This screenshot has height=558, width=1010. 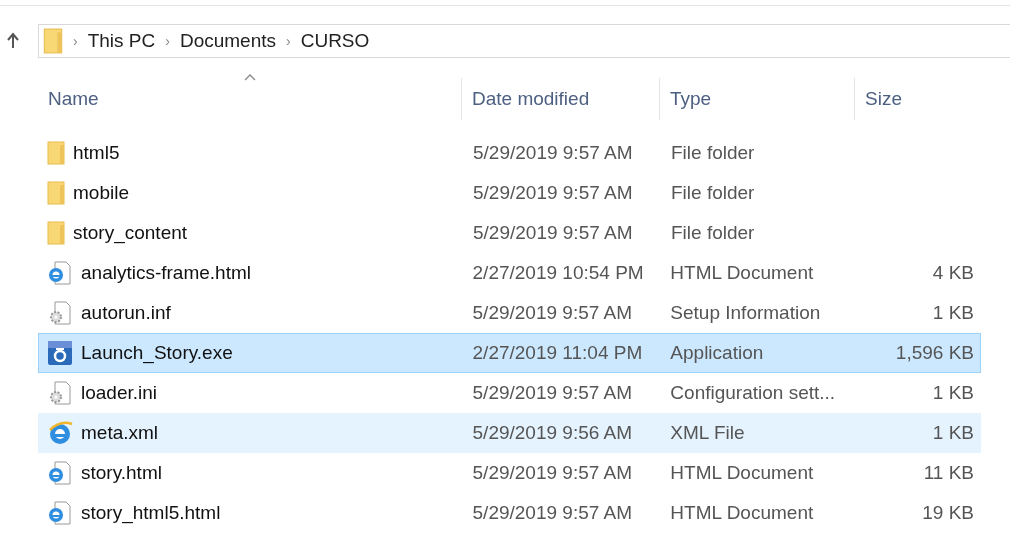 What do you see at coordinates (707, 432) in the screenshot?
I see `file-type: XML File` at bounding box center [707, 432].